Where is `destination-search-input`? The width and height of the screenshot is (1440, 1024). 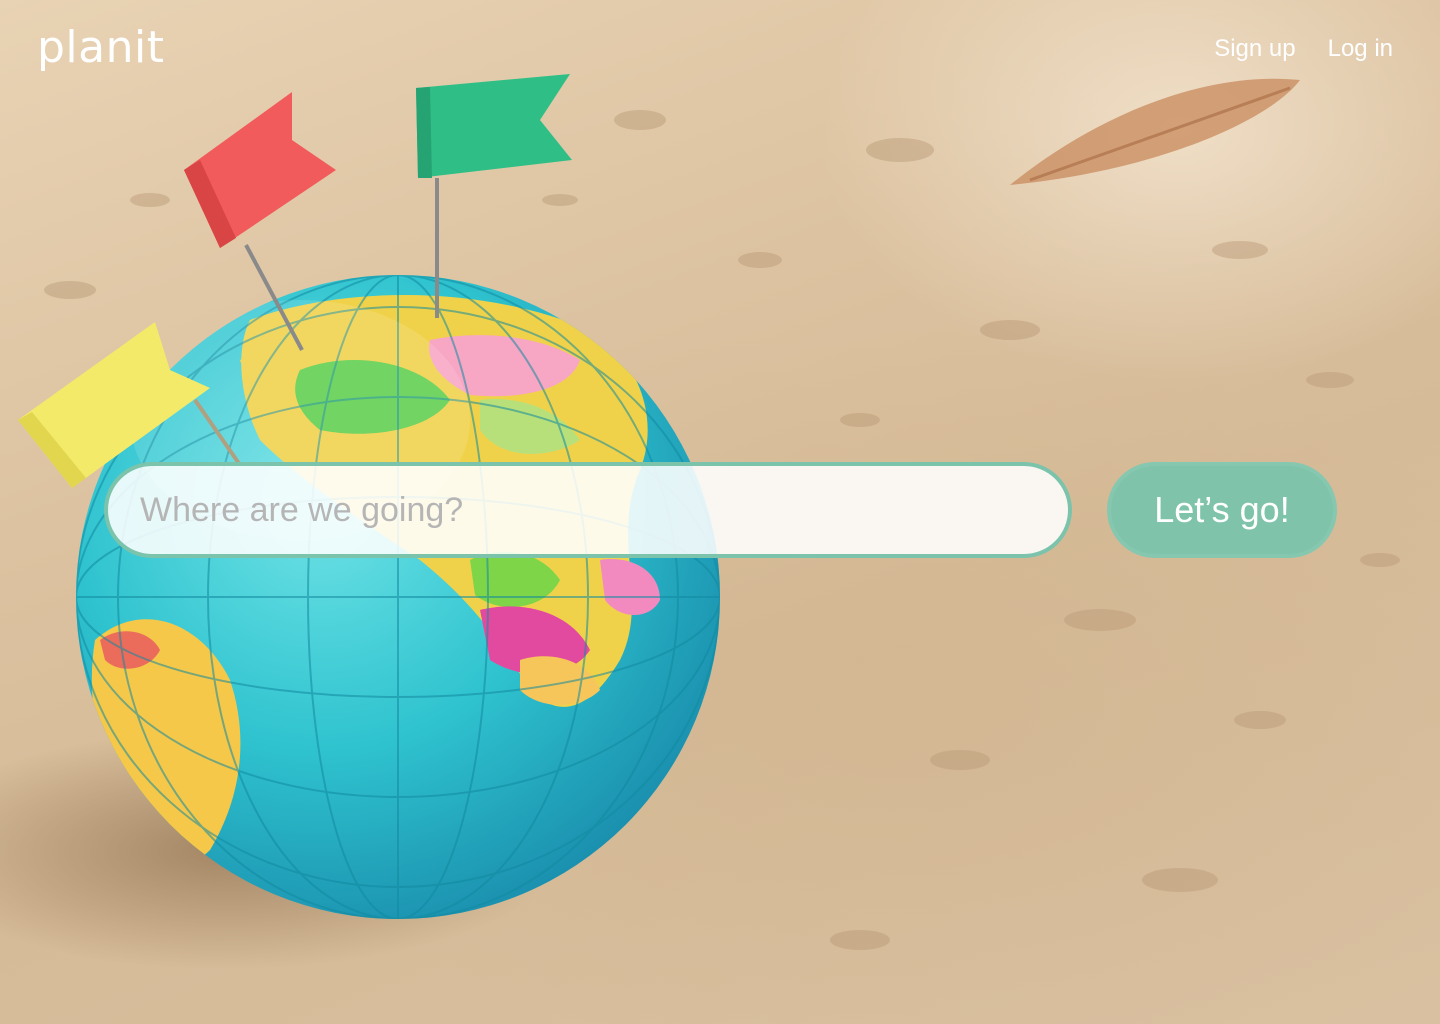
destination-search-input is located at coordinates (588, 510).